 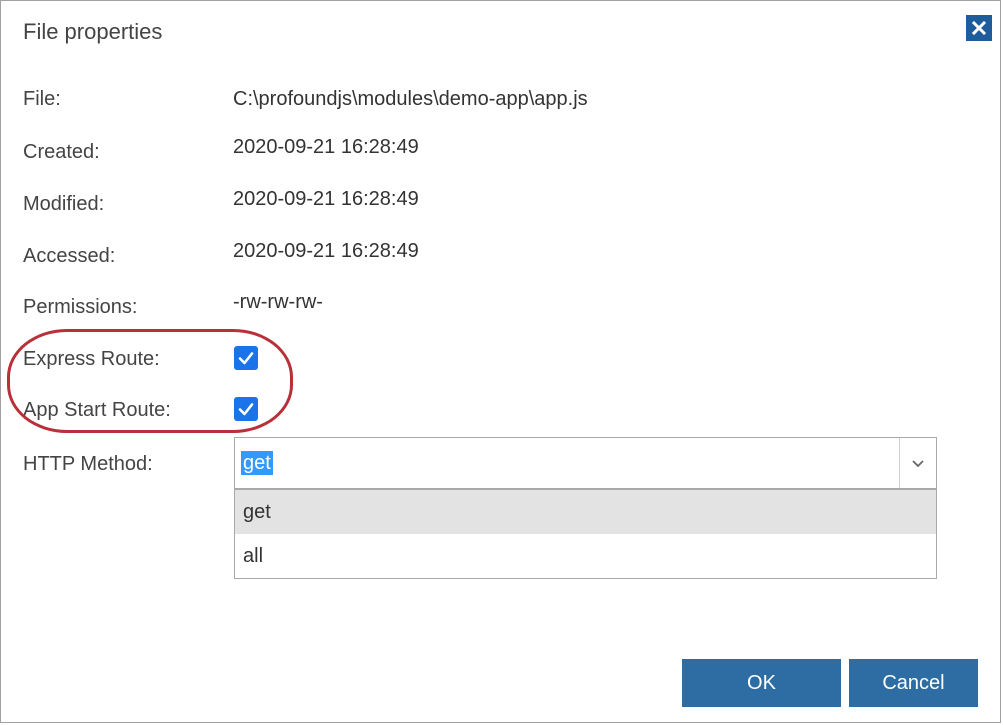 I want to click on express-route-checkbox, so click(x=246, y=358).